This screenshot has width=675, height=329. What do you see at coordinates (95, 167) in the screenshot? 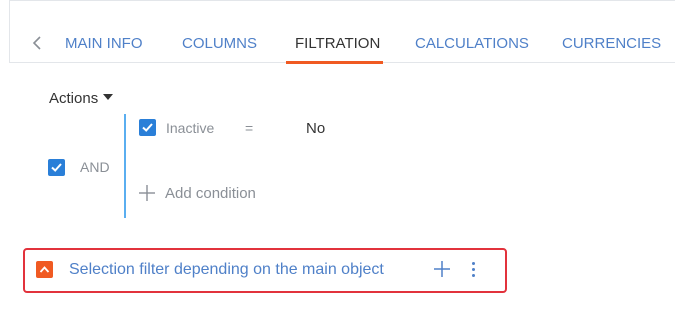
I see `group-operator-label: AND` at bounding box center [95, 167].